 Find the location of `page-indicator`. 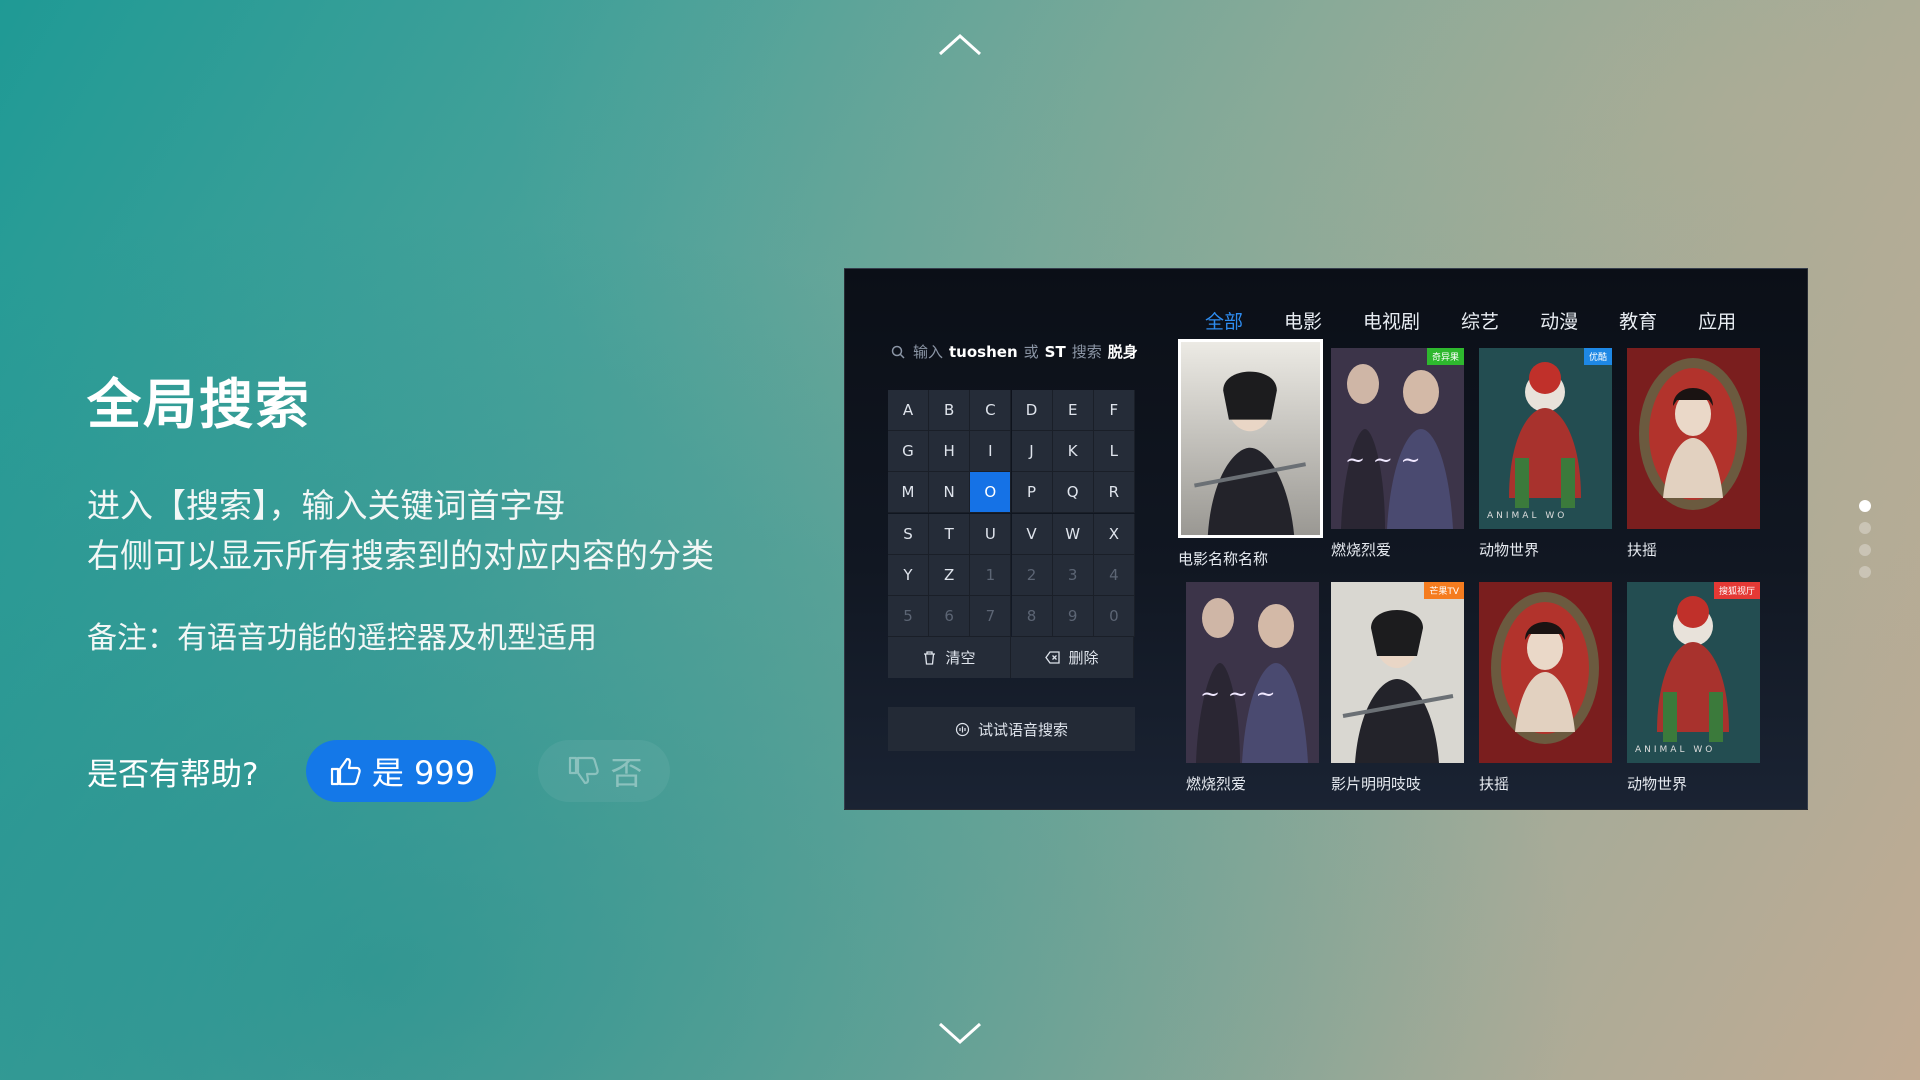

page-indicator is located at coordinates (1865, 544).